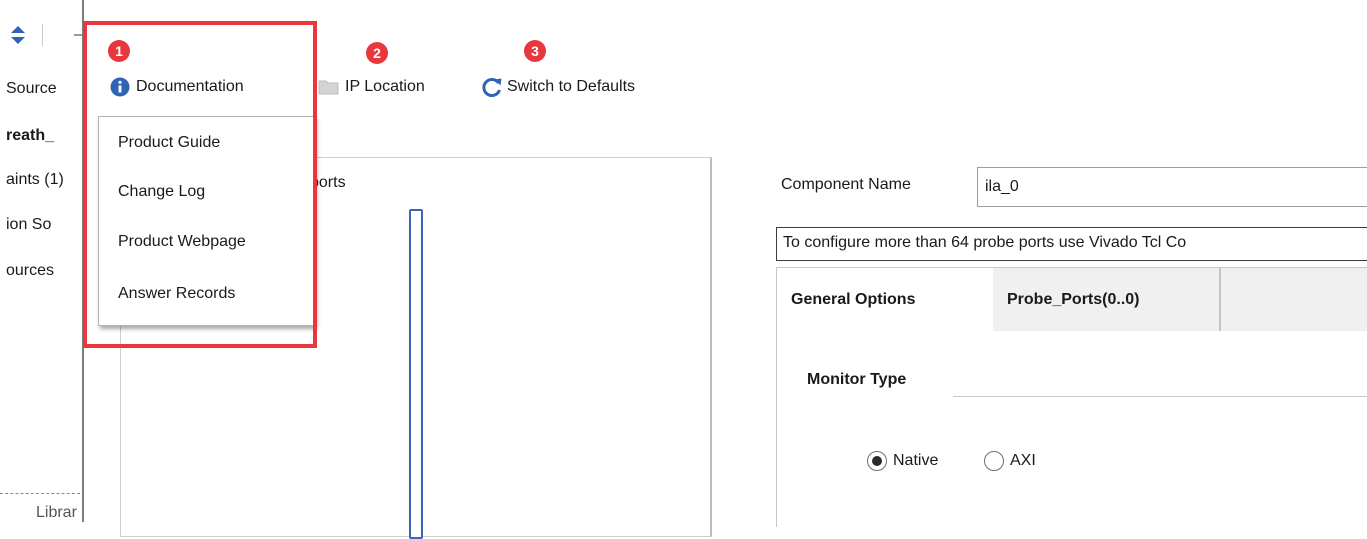 The height and width of the screenshot is (539, 1367). What do you see at coordinates (1023, 460) in the screenshot?
I see `axi-label: AXI` at bounding box center [1023, 460].